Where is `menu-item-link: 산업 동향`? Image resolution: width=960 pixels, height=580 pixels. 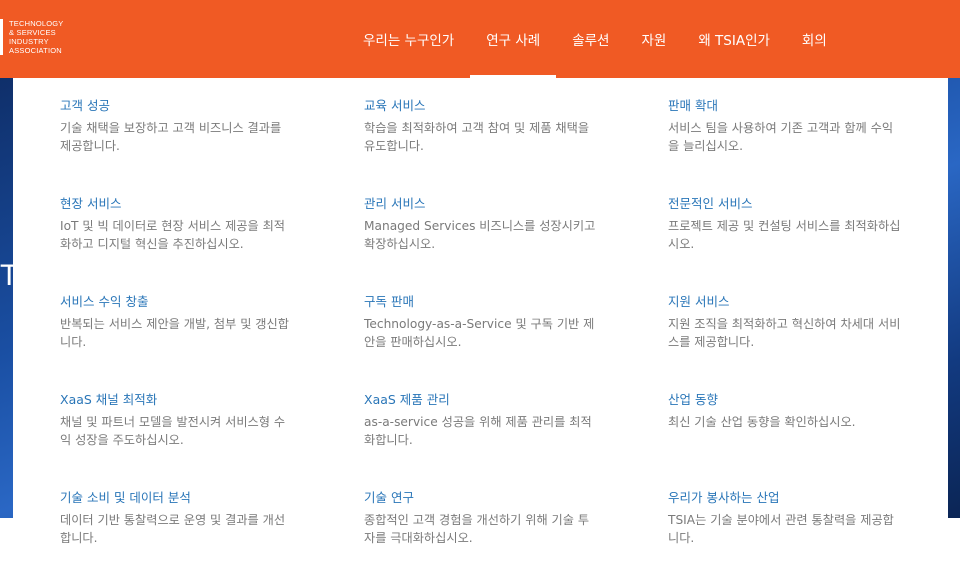
menu-item-link: 산업 동향 is located at coordinates (786, 400).